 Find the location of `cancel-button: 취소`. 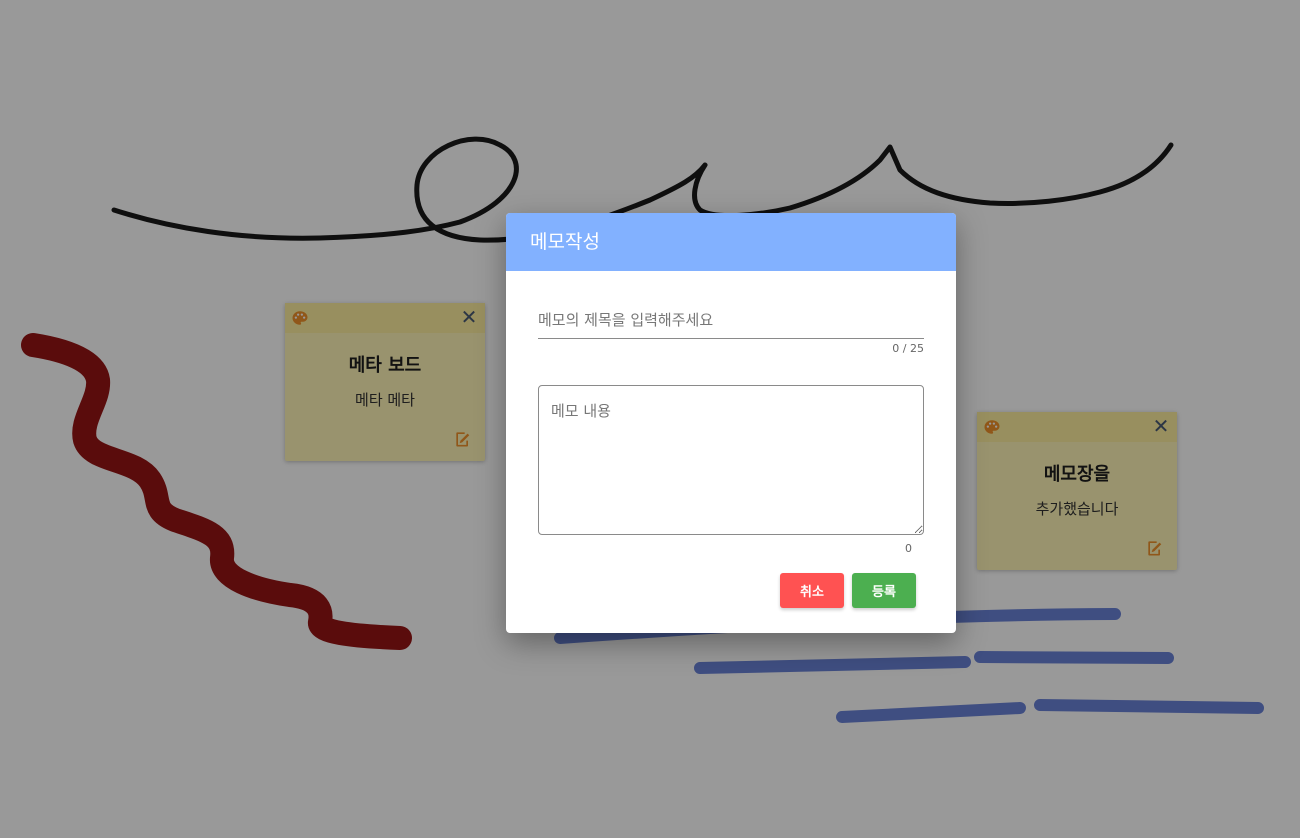

cancel-button: 취소 is located at coordinates (812, 590).